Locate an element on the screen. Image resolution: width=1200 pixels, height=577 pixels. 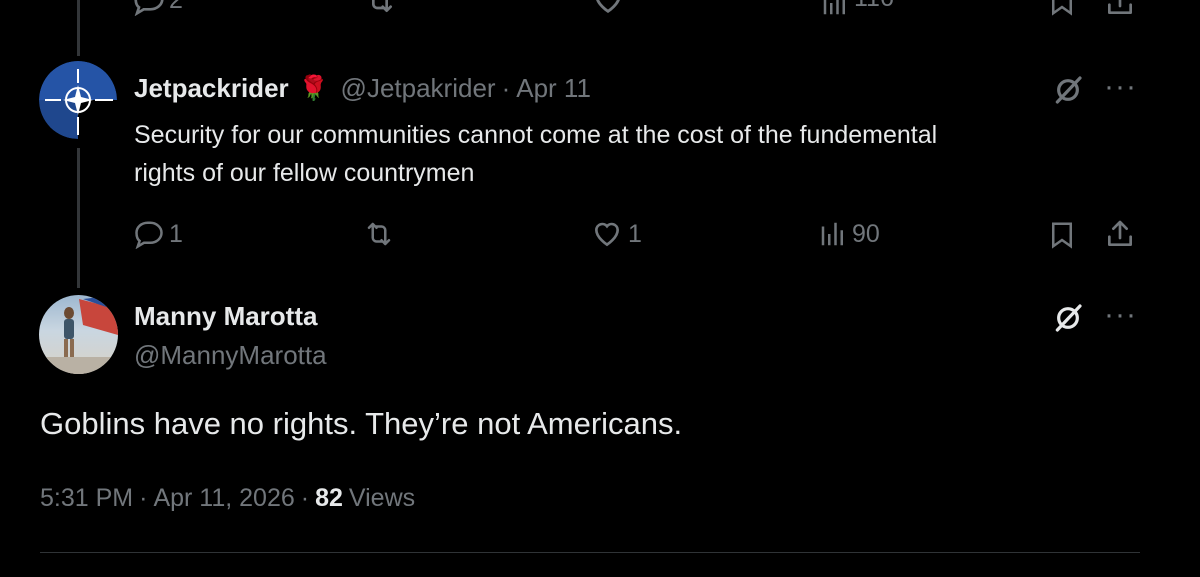
bookmark-button is located at coordinates (1062, 235).